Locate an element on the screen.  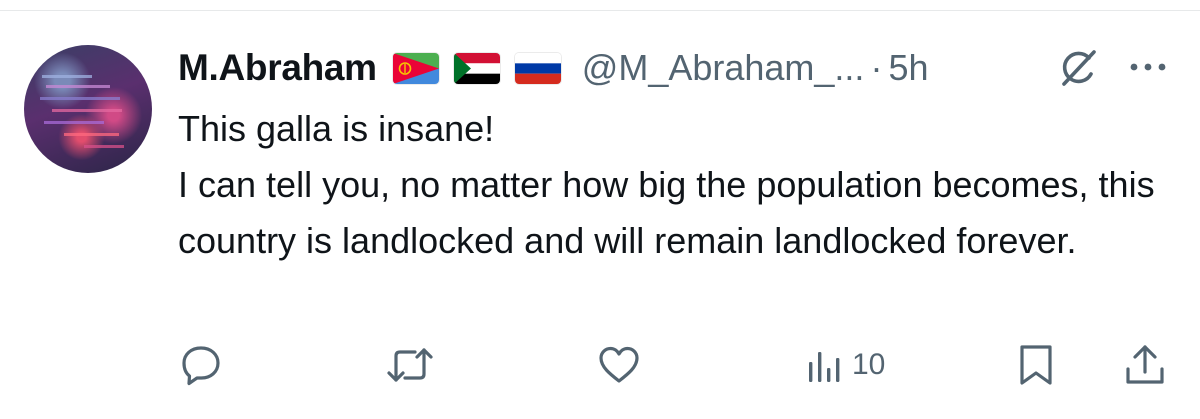
retweet-icon is located at coordinates (410, 365).